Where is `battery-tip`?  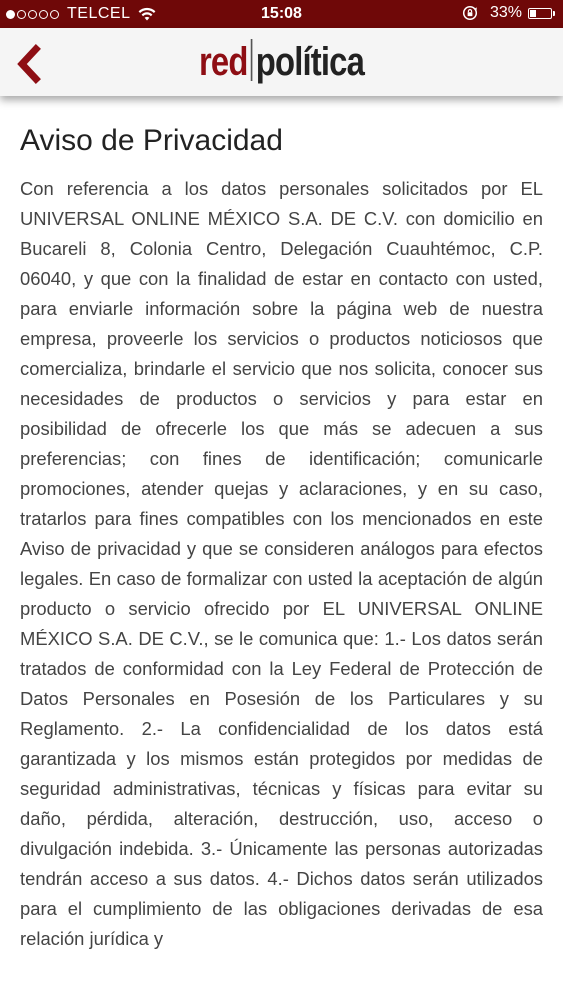 battery-tip is located at coordinates (554, 13).